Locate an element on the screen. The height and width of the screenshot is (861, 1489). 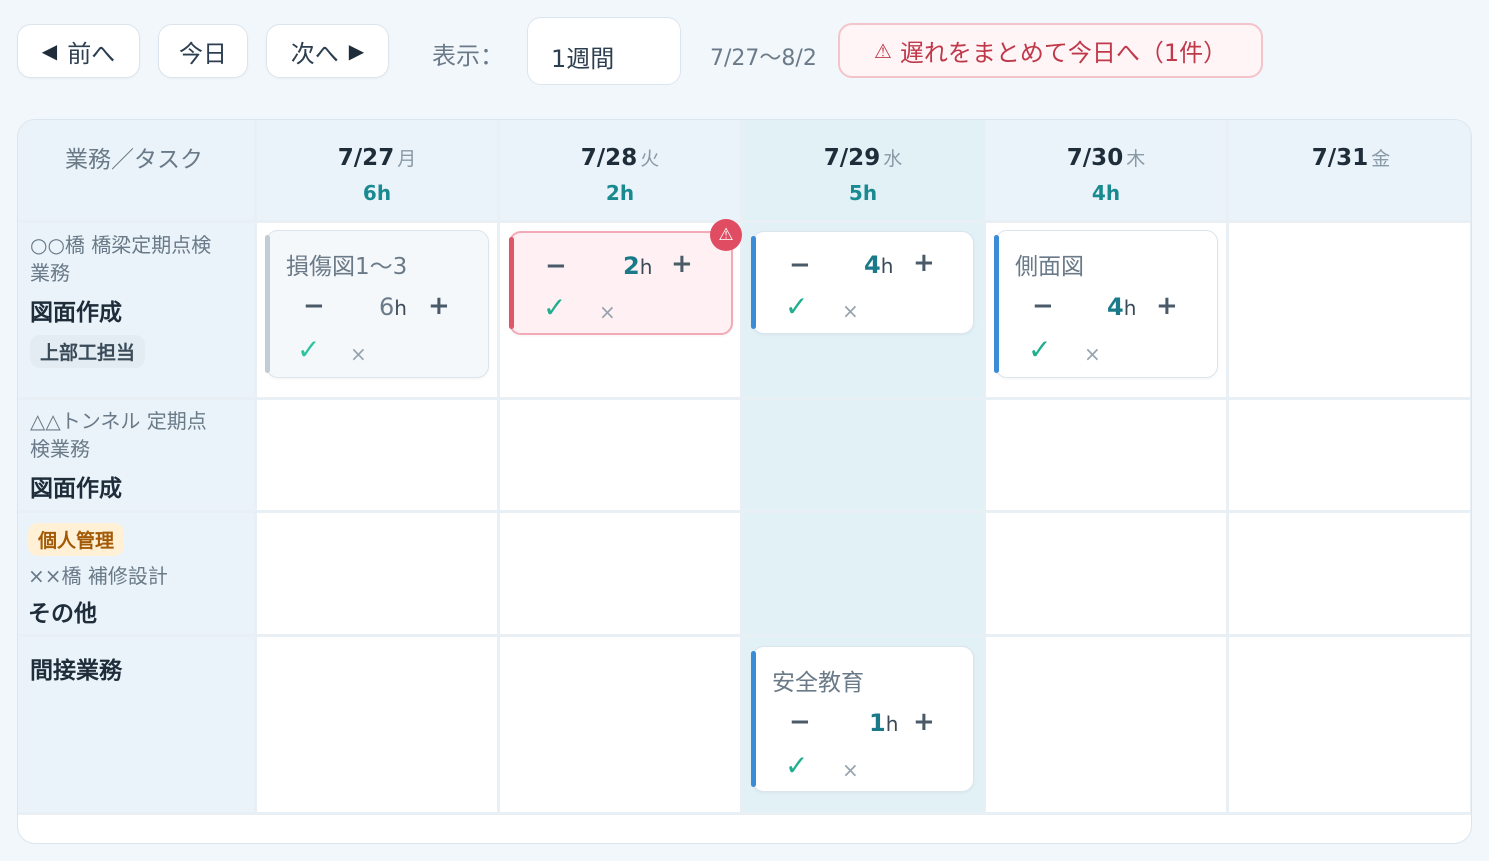
late-button-label: 遅れをまとめて今日へ（1件） is located at coordinates (1063, 53).